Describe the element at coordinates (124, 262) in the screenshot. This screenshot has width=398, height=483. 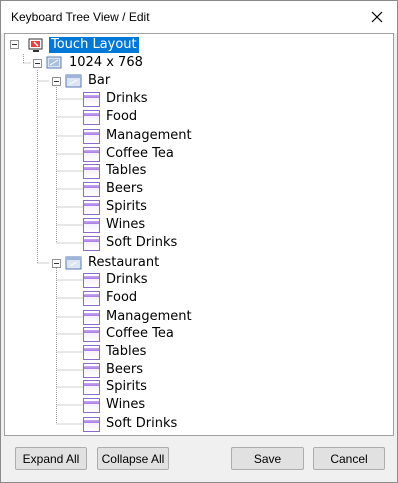
I see `tree-node-label: Restaurant` at that location.